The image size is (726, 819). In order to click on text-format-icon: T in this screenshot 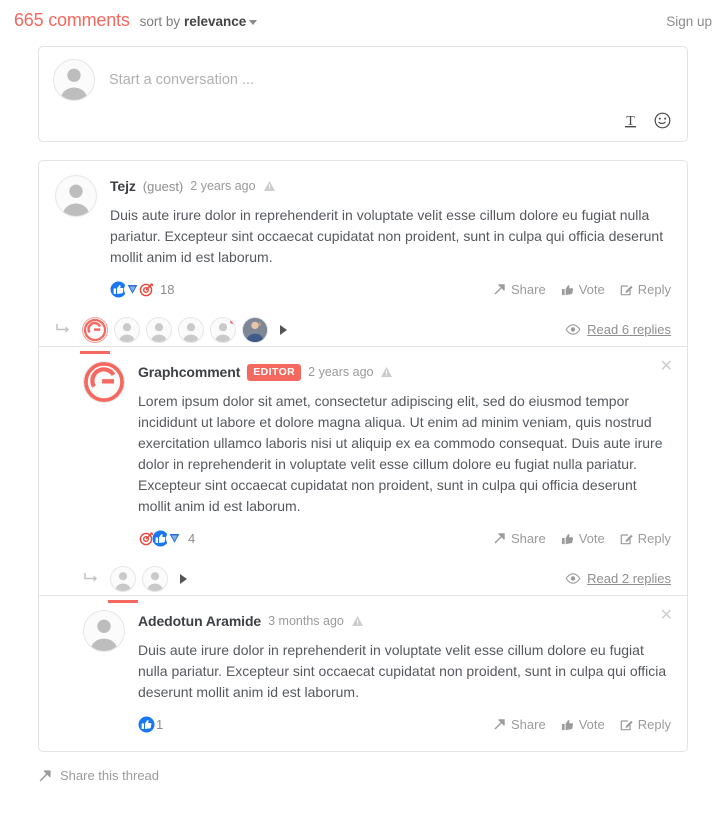, I will do `click(630, 121)`.